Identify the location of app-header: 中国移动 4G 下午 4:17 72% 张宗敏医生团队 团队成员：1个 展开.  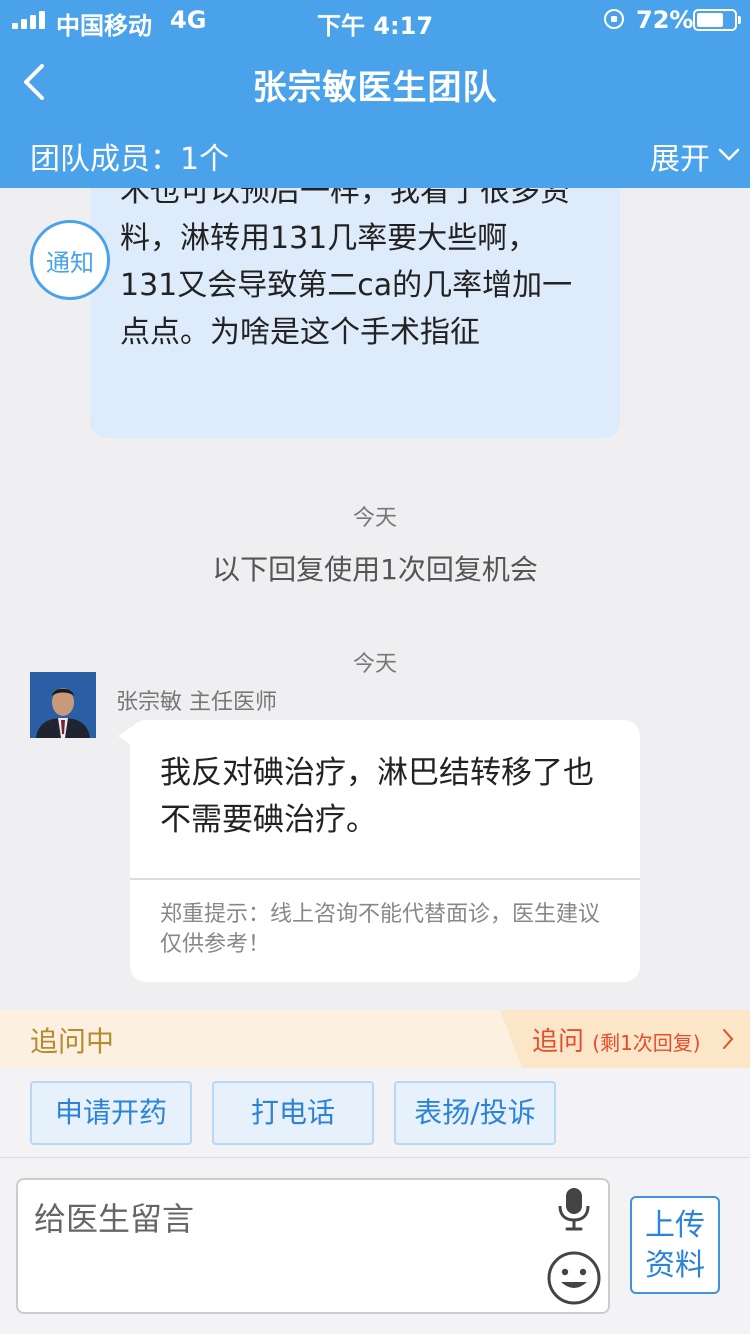
(375, 94).